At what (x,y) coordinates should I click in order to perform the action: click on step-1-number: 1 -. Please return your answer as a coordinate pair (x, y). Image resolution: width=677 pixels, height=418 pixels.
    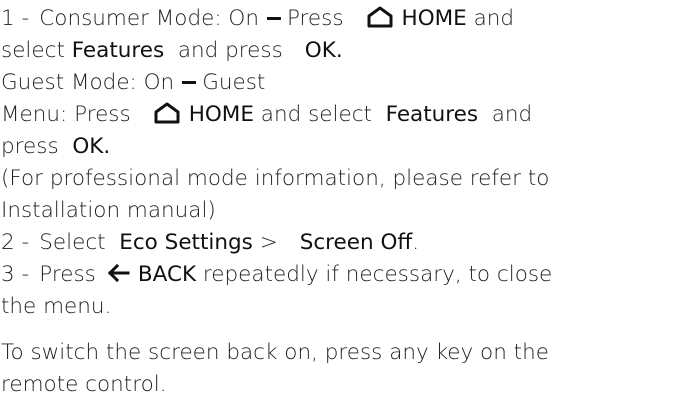
    Looking at the image, I should click on (15, 18).